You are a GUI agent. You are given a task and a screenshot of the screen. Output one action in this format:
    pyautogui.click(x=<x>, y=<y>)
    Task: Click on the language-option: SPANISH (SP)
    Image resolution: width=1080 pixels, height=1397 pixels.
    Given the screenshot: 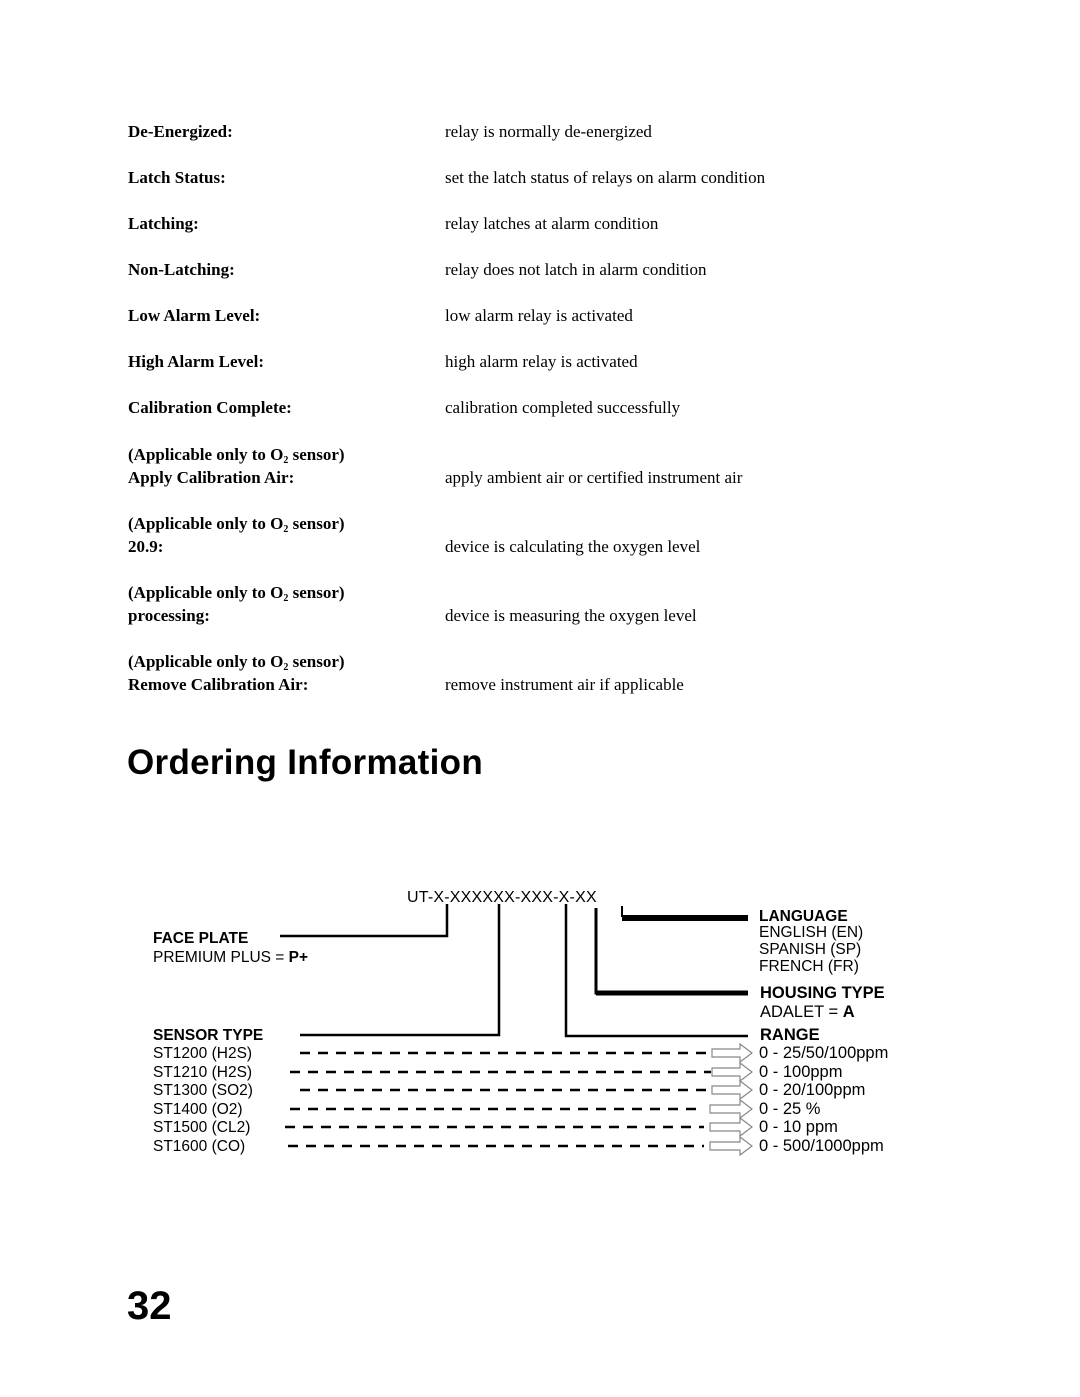 What is the action you would take?
    pyautogui.click(x=810, y=949)
    